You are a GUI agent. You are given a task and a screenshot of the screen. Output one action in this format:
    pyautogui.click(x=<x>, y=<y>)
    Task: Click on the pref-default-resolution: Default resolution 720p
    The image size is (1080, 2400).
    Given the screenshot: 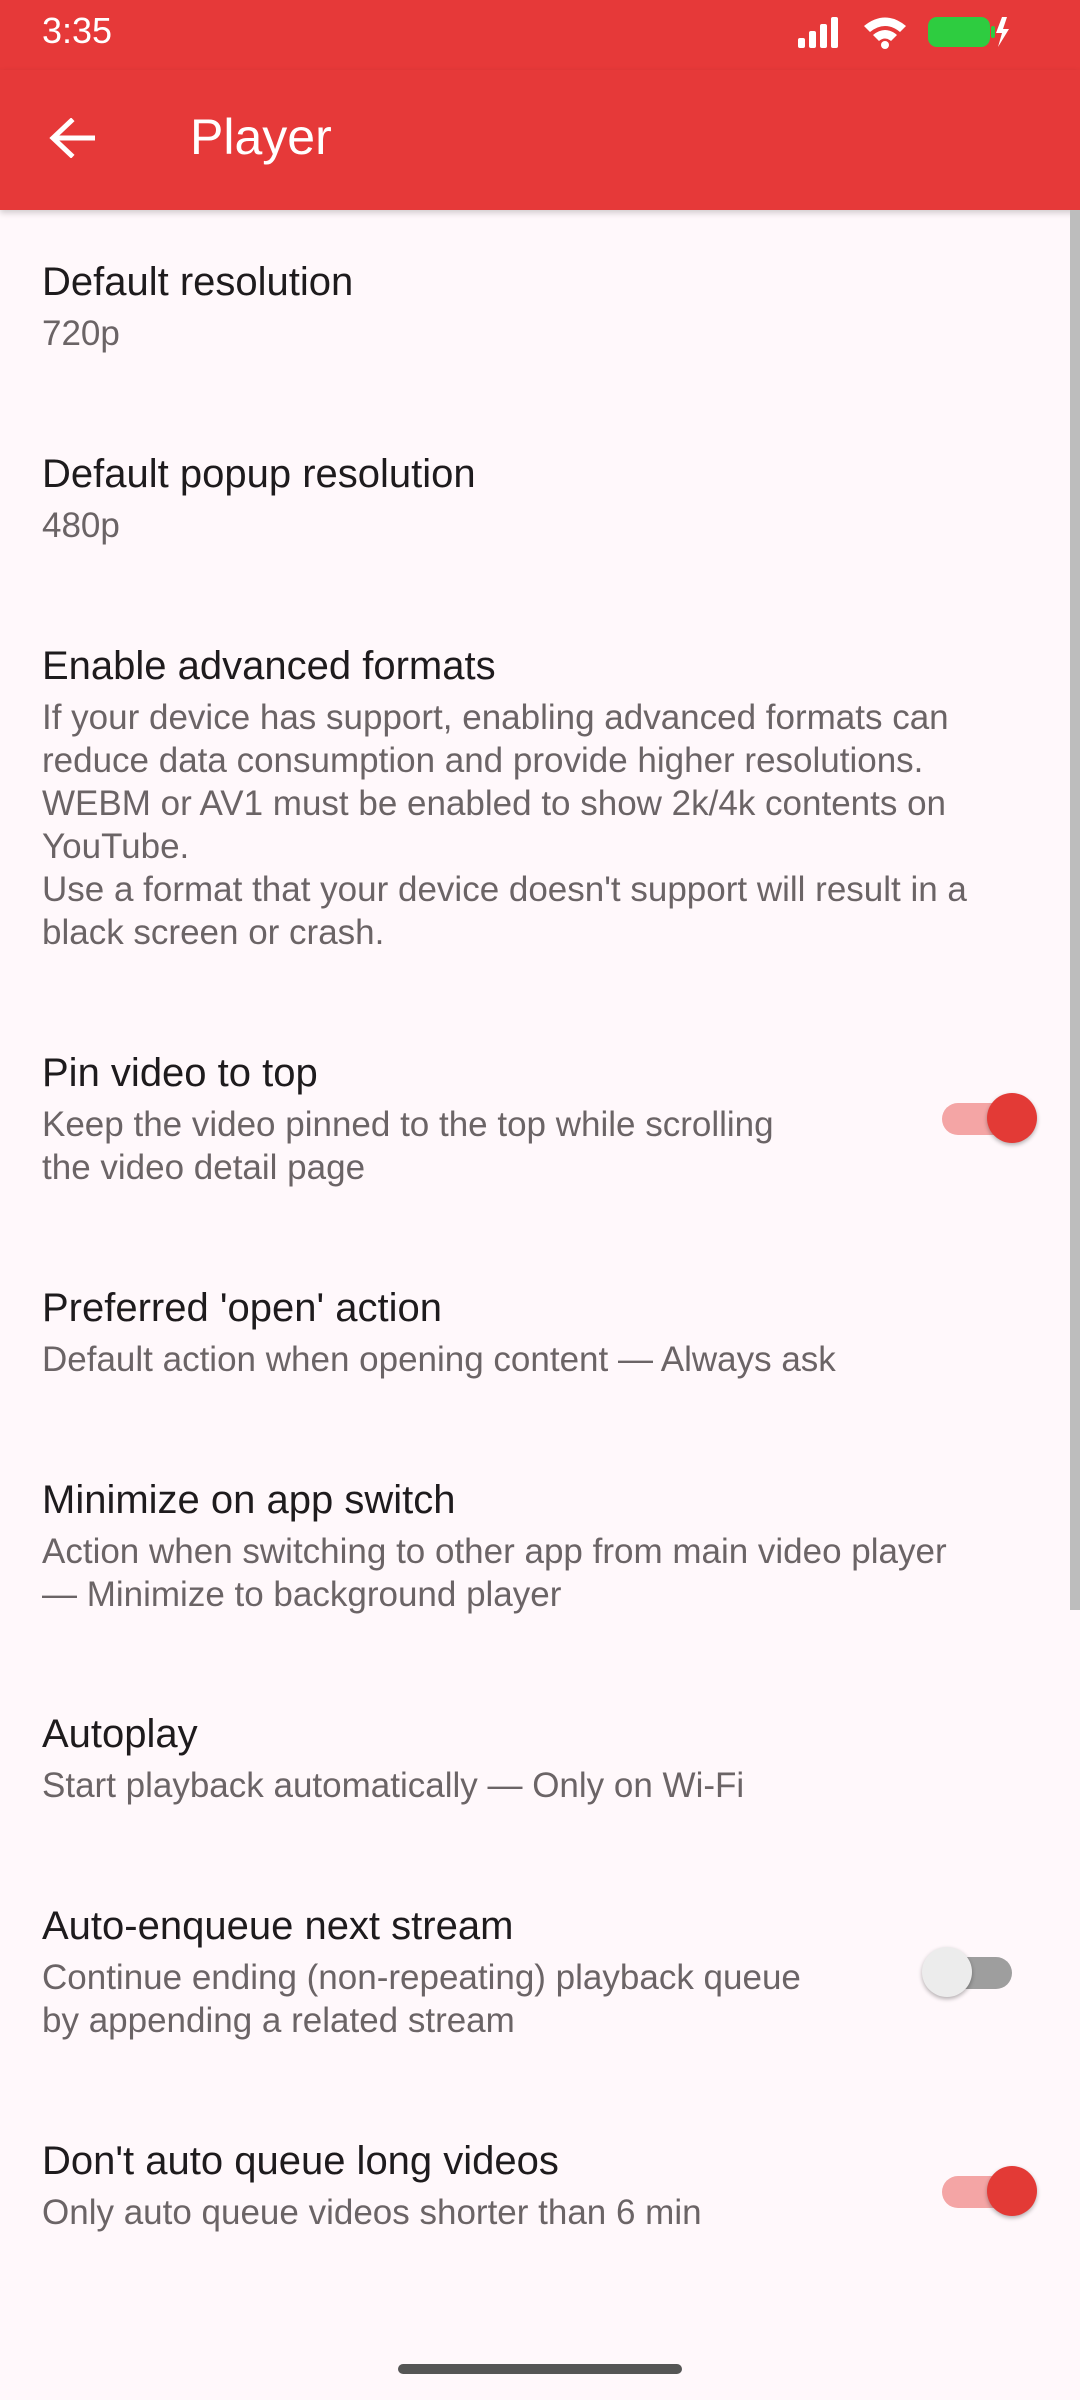 What is the action you would take?
    pyautogui.click(x=537, y=305)
    